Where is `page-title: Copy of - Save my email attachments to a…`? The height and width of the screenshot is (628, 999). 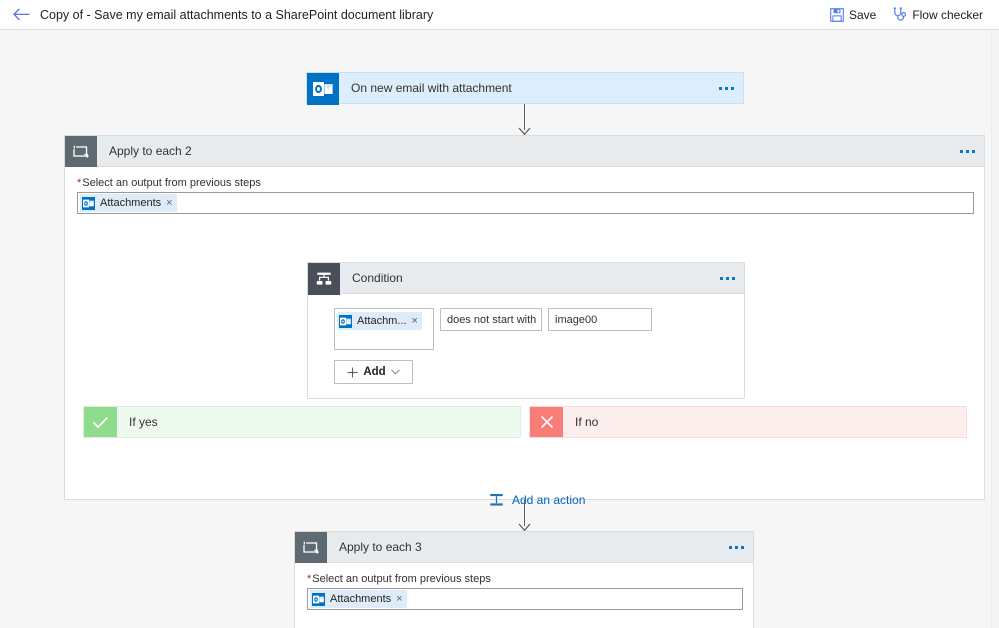 page-title: Copy of - Save my email attachments to a… is located at coordinates (237, 14).